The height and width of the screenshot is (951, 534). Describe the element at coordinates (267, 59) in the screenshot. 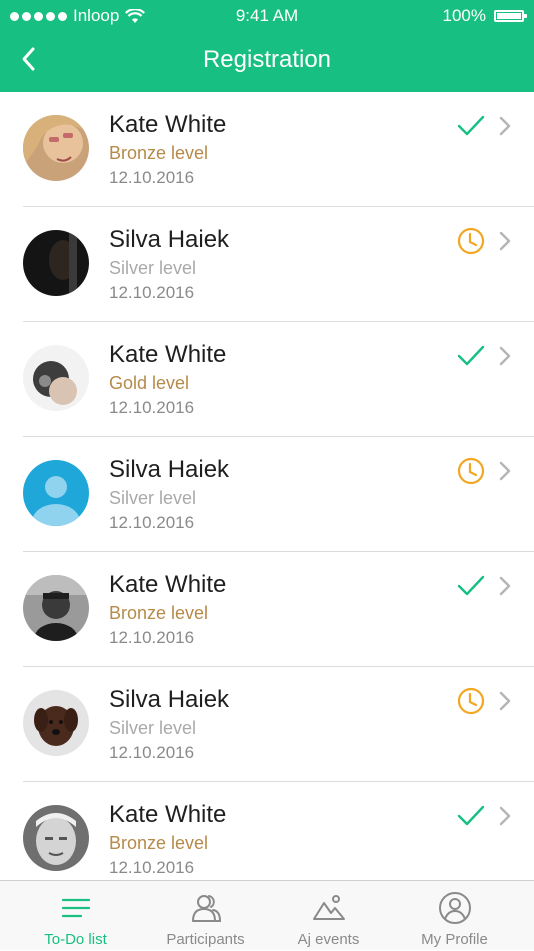

I see `page-title: Registration` at that location.